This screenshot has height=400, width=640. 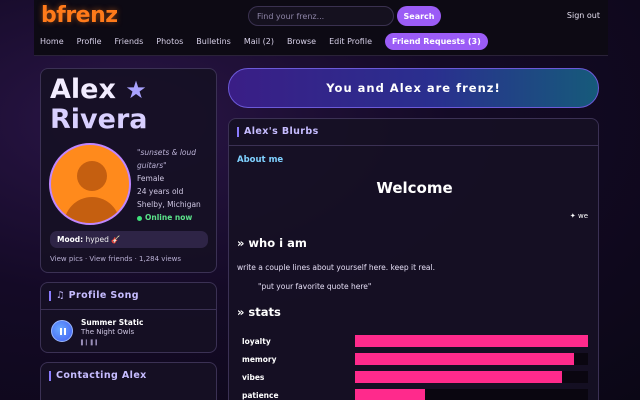 What do you see at coordinates (136, 90) in the screenshot?
I see `star-icon: ★` at bounding box center [136, 90].